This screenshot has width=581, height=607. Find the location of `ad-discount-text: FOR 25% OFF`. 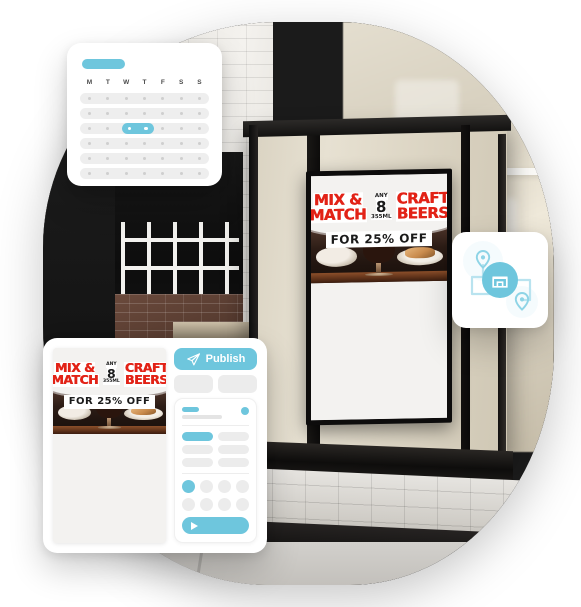

ad-discount-text: FOR 25% OFF is located at coordinates (379, 239).